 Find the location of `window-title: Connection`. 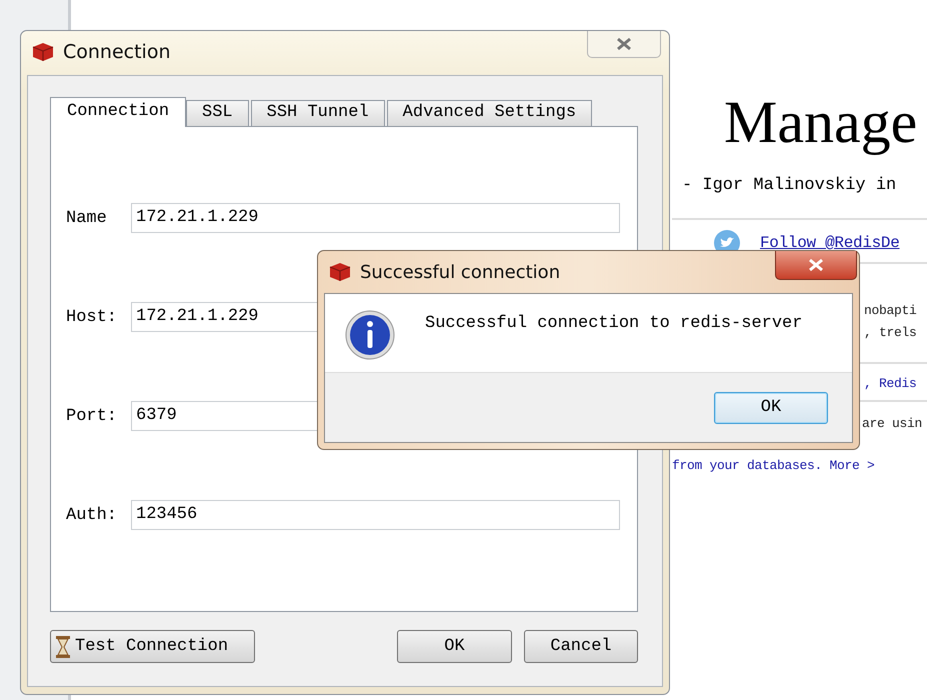

window-title: Connection is located at coordinates (117, 52).